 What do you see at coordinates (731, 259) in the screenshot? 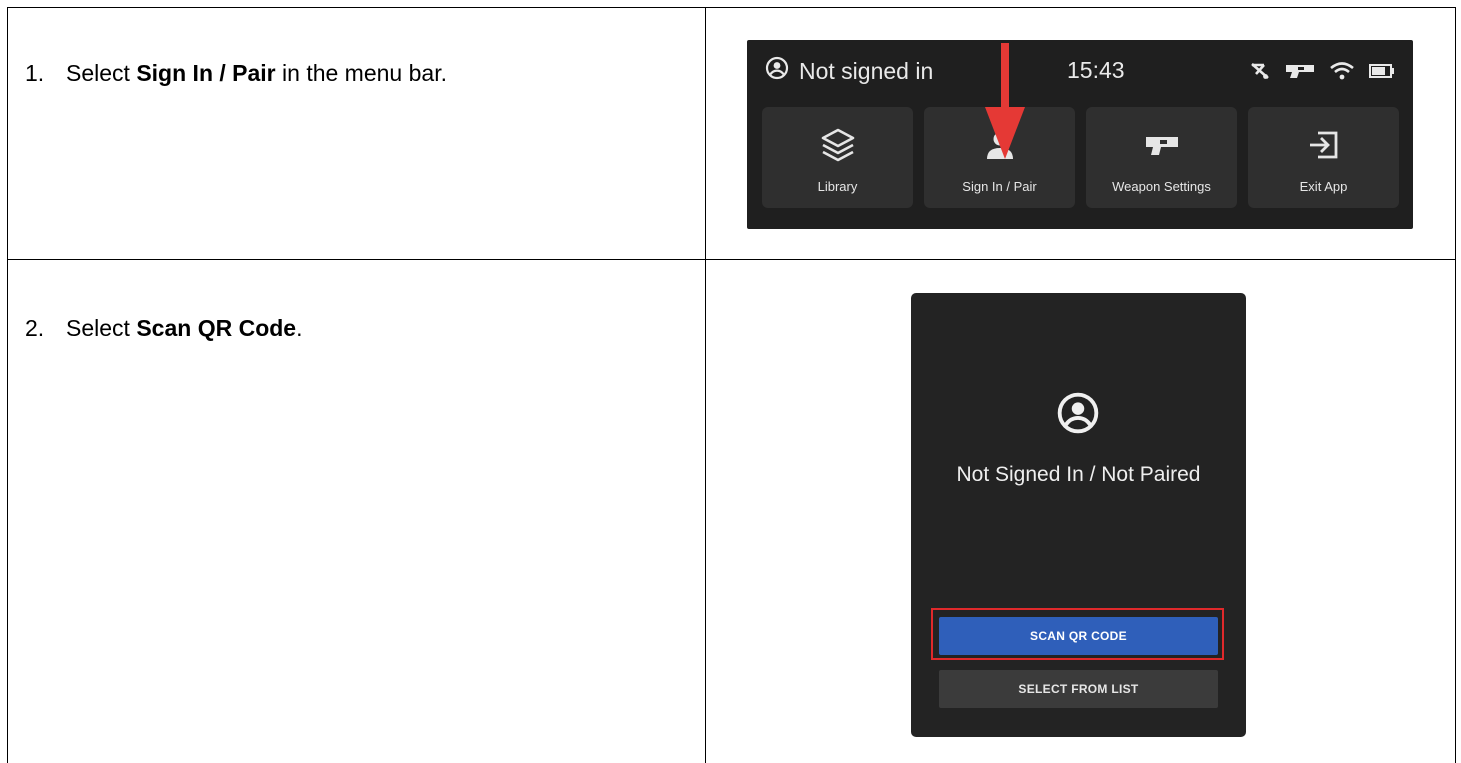
I see `table-row-divider` at bounding box center [731, 259].